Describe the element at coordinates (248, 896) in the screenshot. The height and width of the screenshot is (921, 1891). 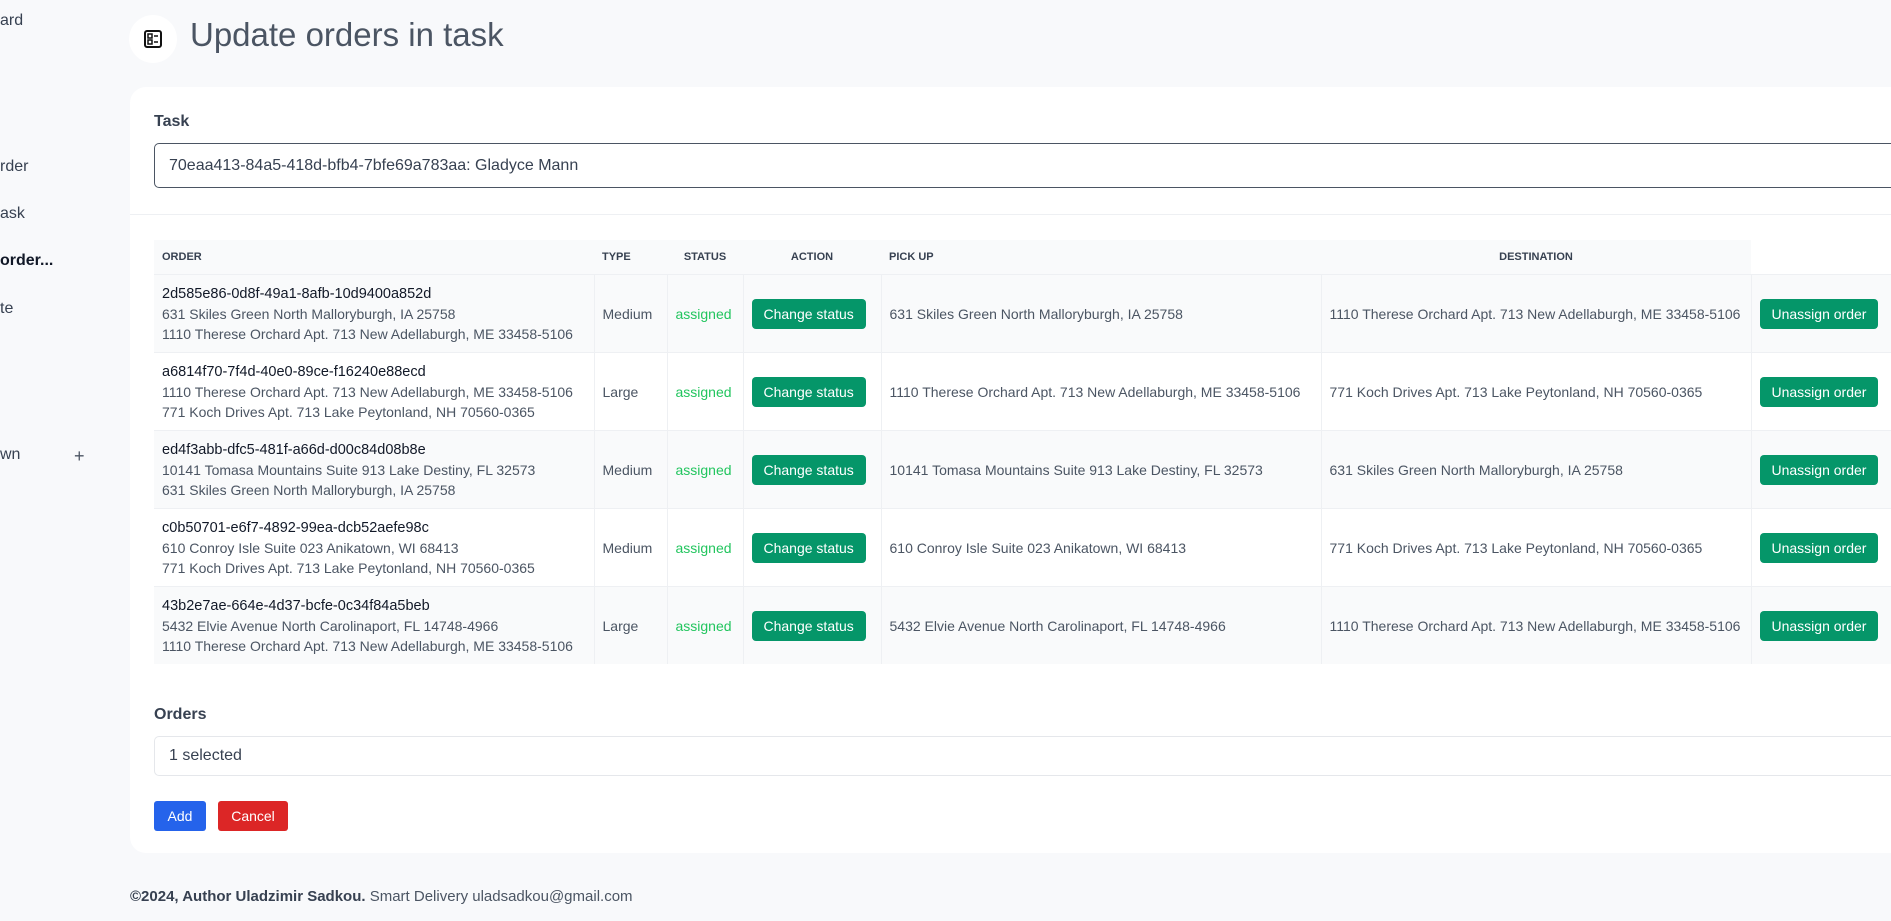
I see `footer-copyright: ©2024, Author Uladzimir Sadkou.` at that location.